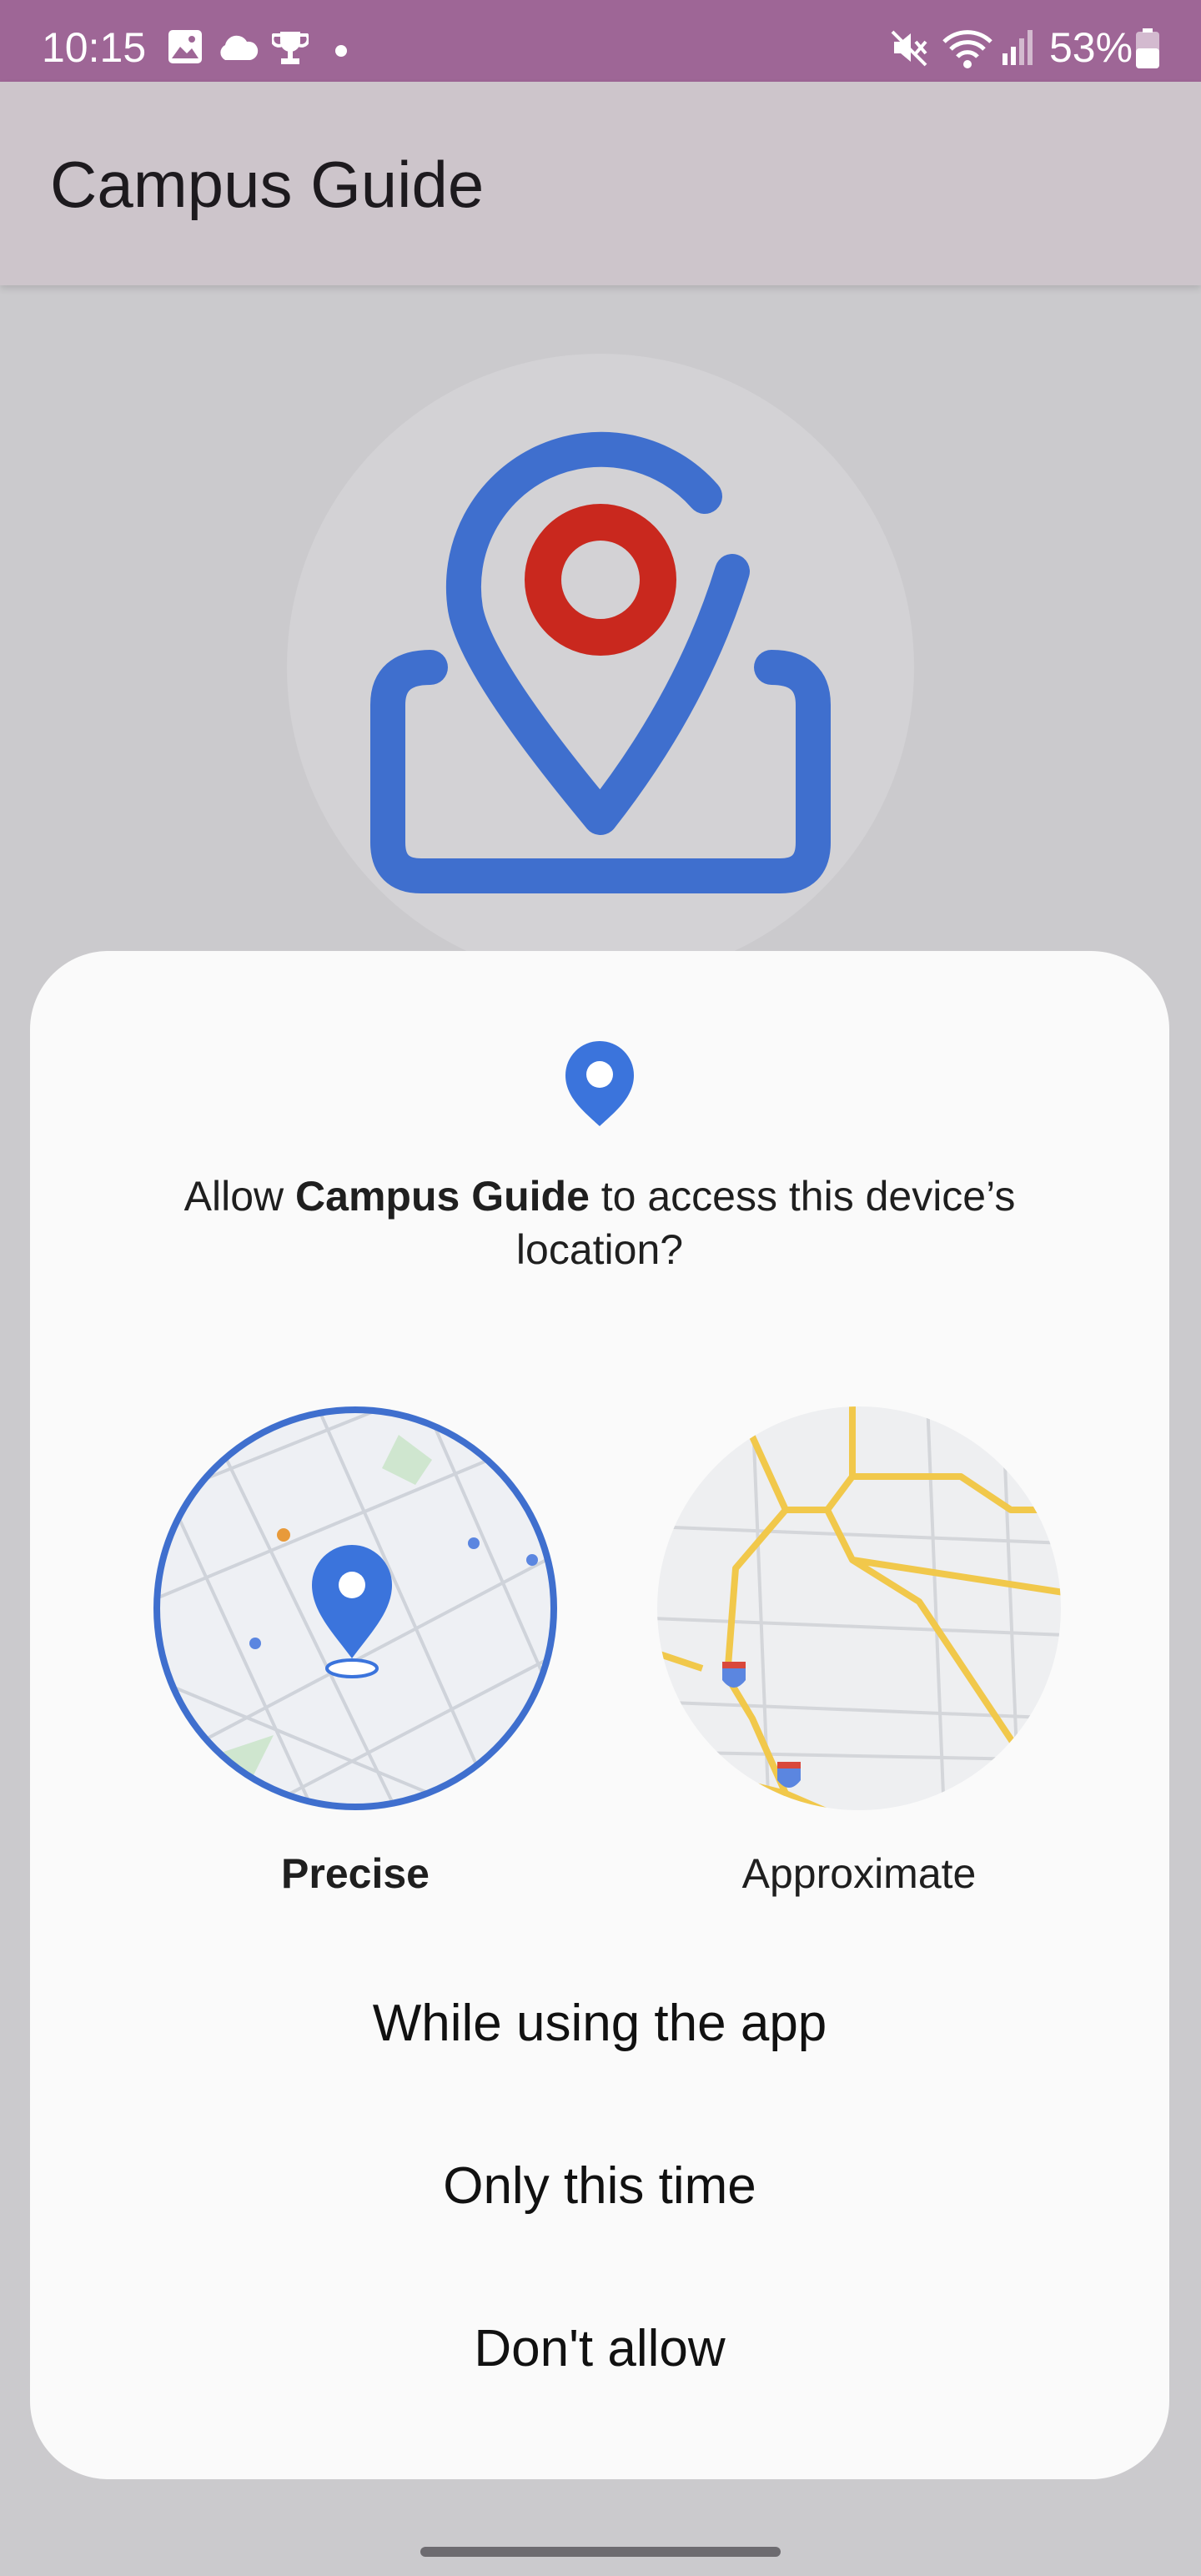  Describe the element at coordinates (601, 662) in the screenshot. I see `campus-location-logo-icon` at that location.